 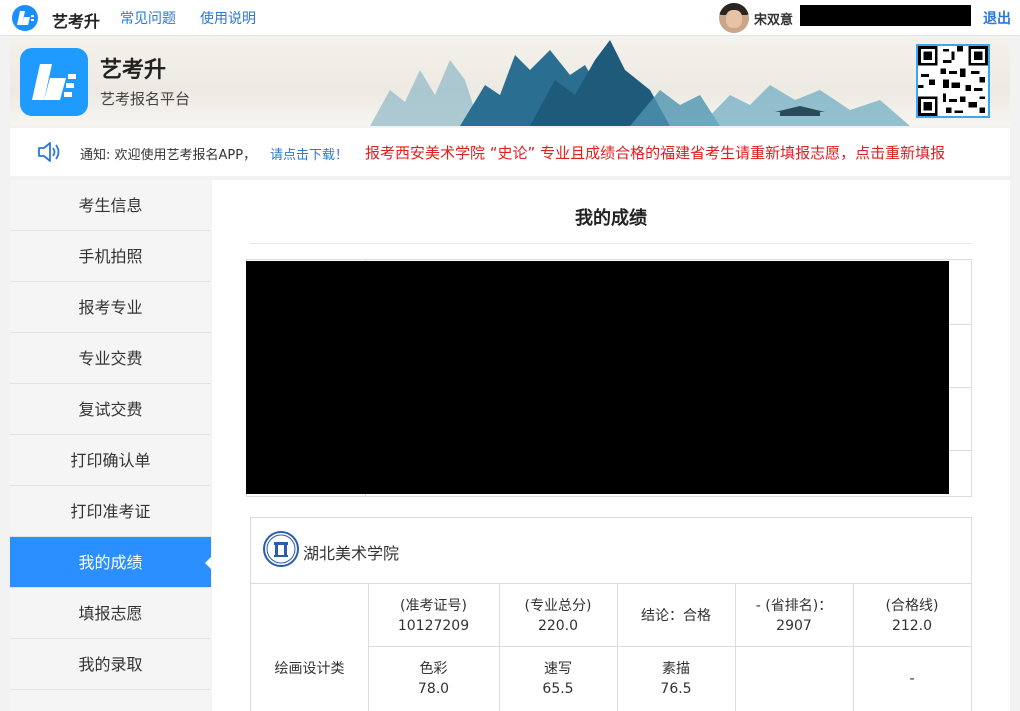 I want to click on pass-line-value: 212.0, so click(x=912, y=626).